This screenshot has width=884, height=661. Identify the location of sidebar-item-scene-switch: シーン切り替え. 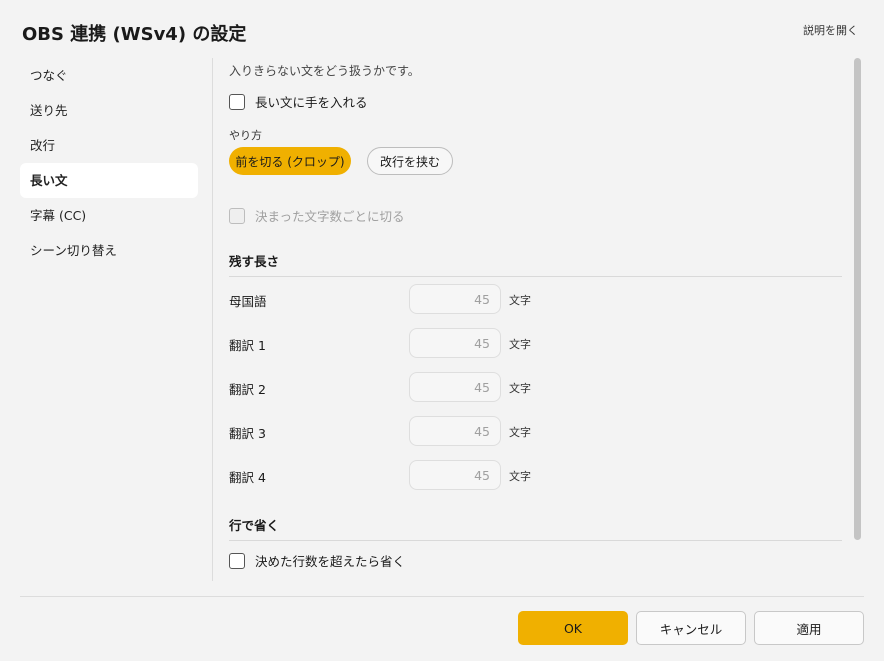
(109, 250).